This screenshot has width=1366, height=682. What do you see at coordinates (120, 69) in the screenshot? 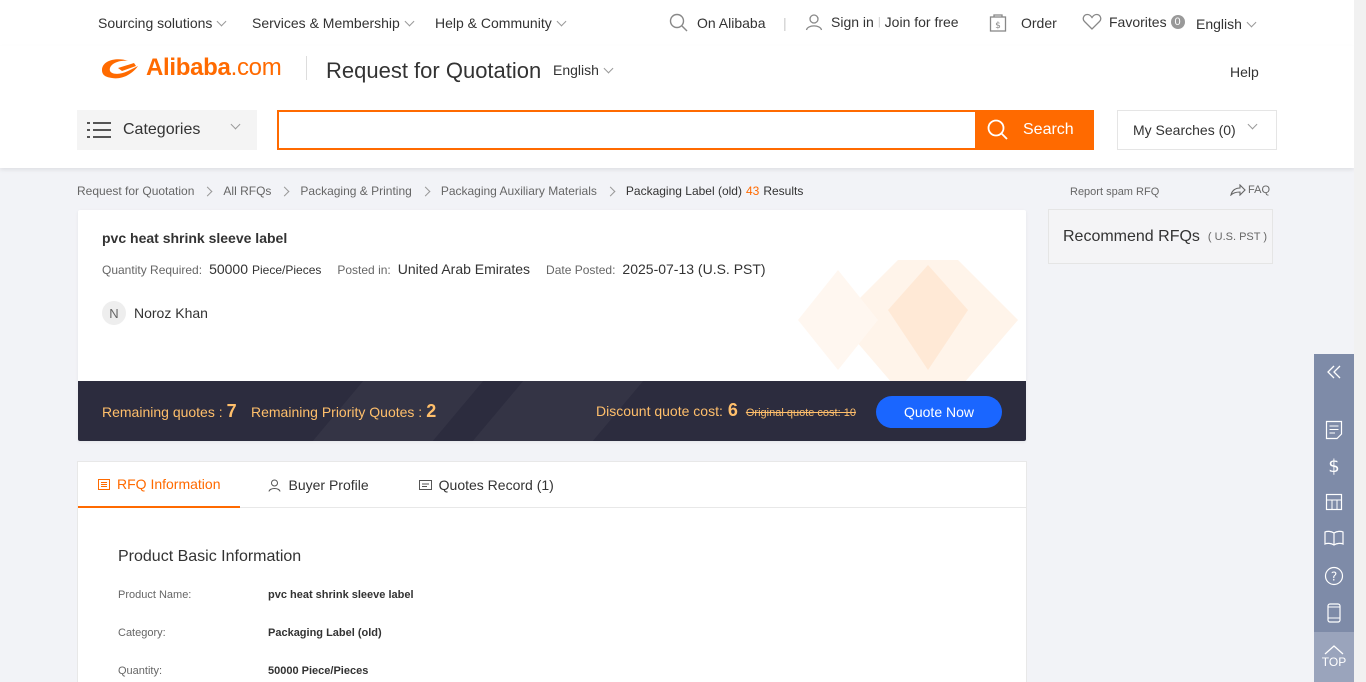
I see `alibaba-logo-icon` at bounding box center [120, 69].